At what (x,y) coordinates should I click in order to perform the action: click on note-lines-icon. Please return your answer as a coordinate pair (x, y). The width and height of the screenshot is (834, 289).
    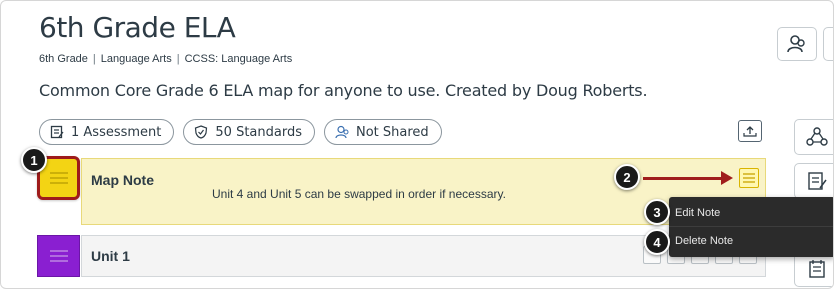
    Looking at the image, I should click on (58, 178).